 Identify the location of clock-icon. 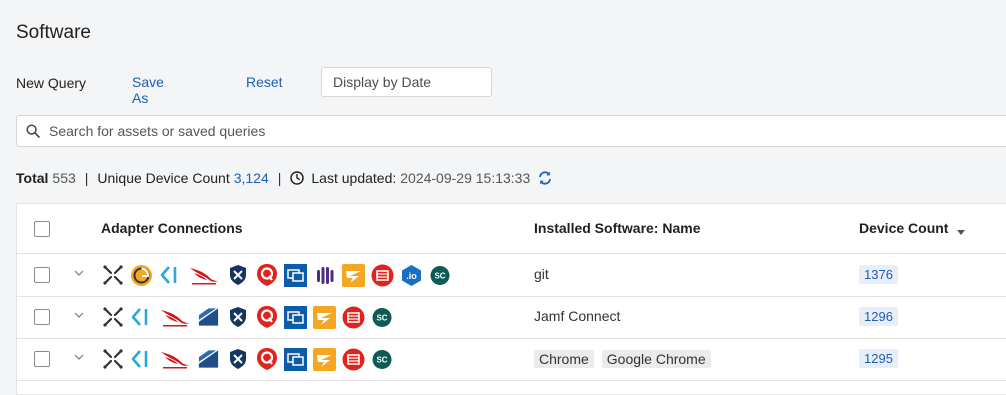
(297, 178).